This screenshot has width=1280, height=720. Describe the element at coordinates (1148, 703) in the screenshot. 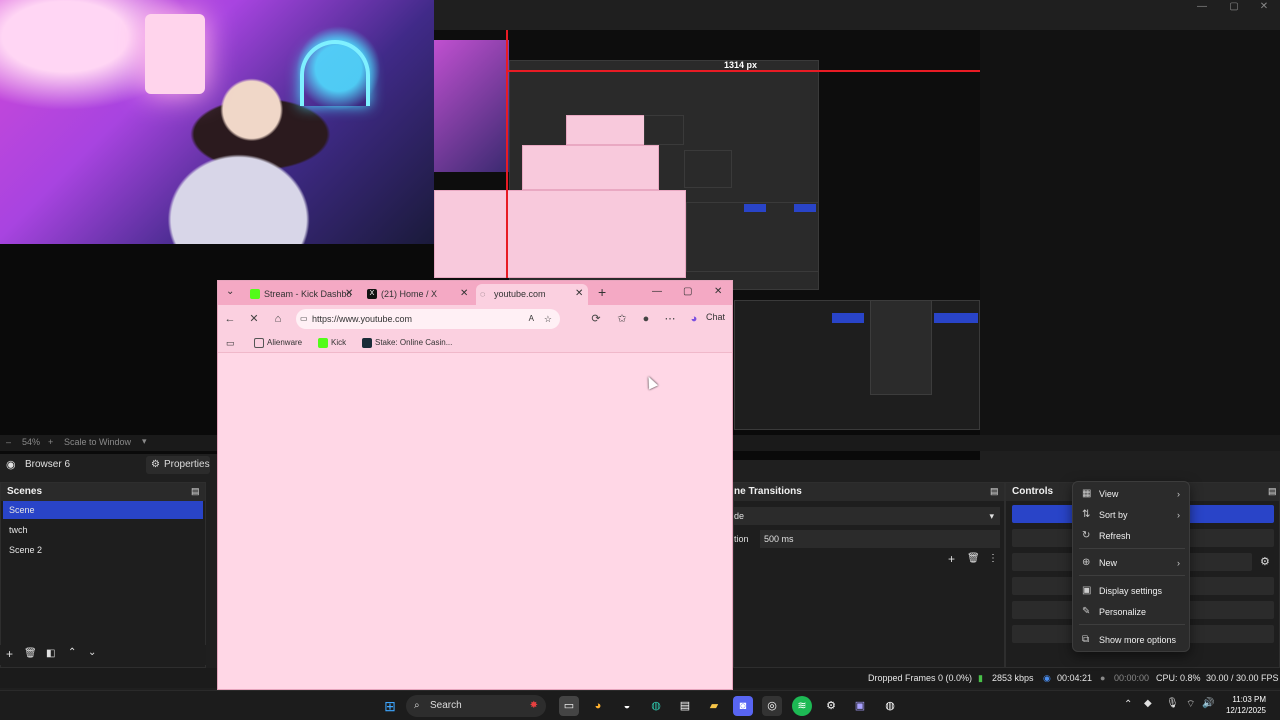

I see `tray-app-icon: ◆` at that location.